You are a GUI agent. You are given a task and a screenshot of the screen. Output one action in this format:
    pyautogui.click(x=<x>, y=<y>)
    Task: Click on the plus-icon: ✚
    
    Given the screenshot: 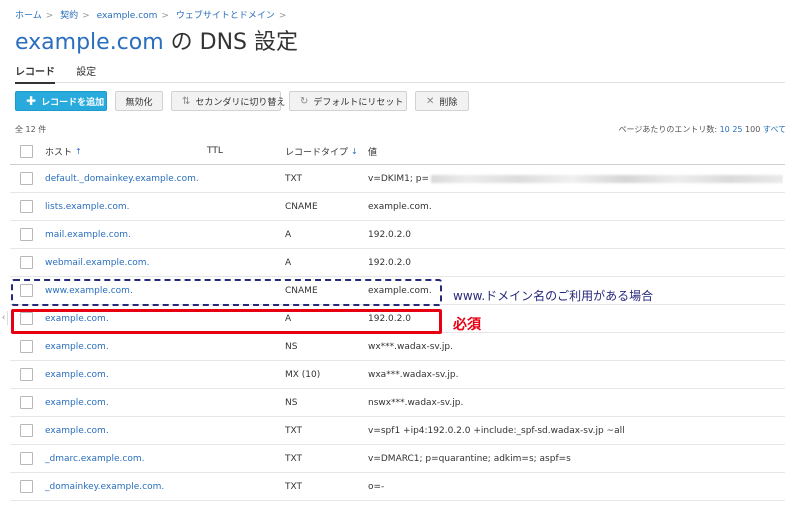 What is the action you would take?
    pyautogui.click(x=31, y=101)
    